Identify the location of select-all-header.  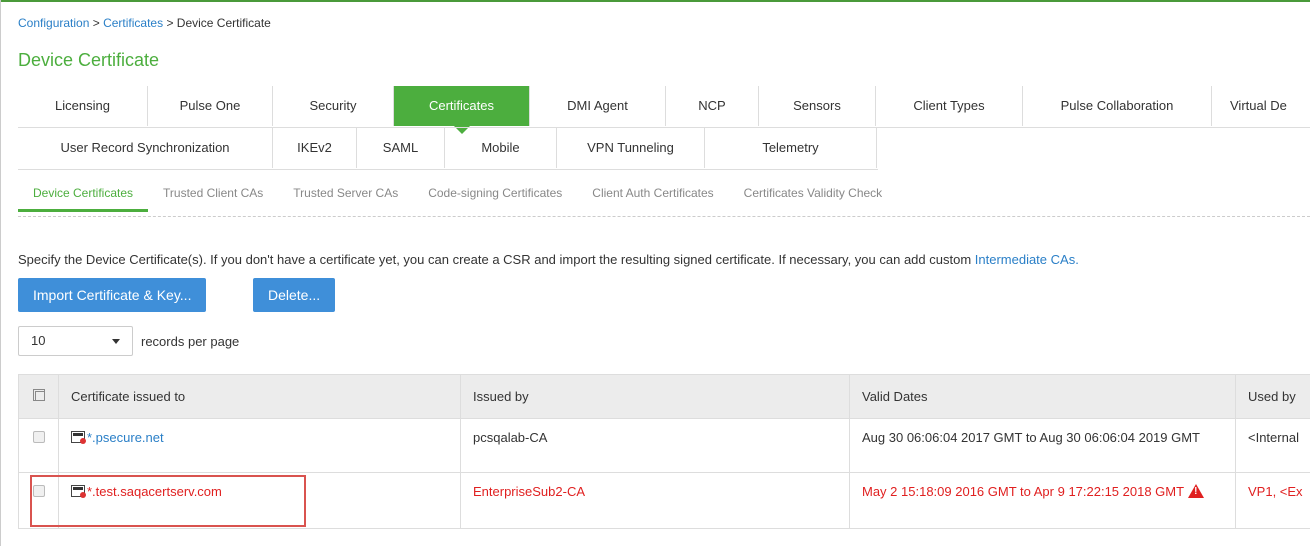
(38, 396).